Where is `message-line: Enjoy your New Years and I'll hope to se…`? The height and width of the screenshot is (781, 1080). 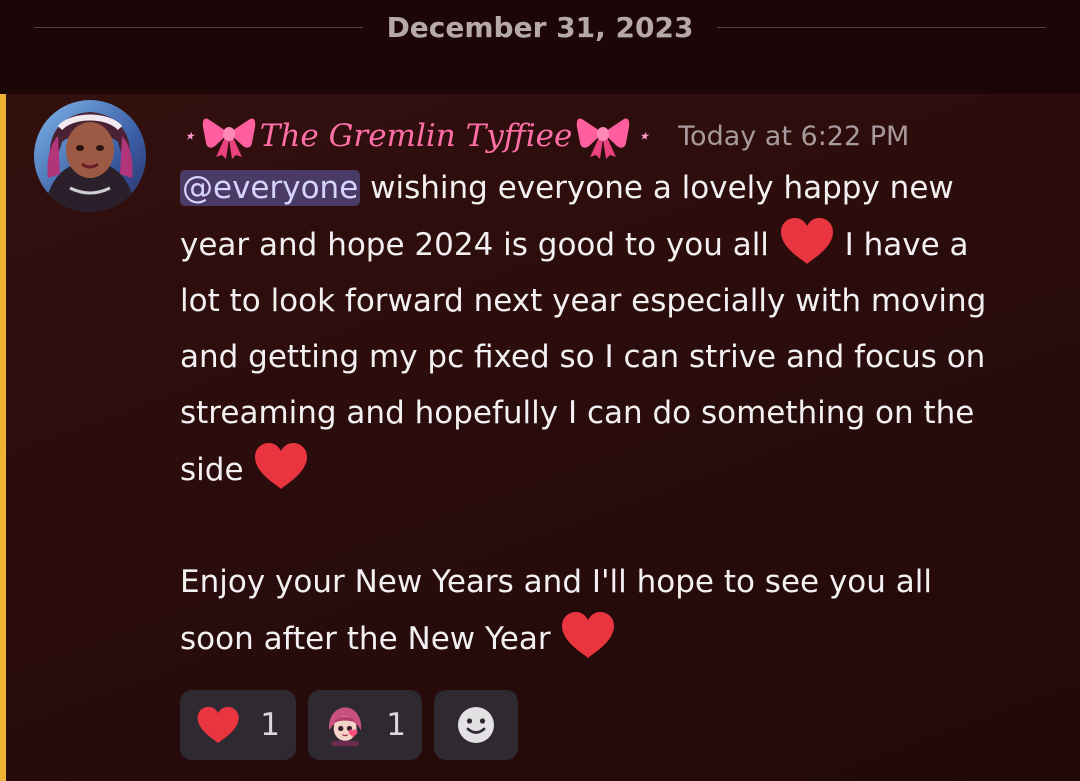
message-line: Enjoy your New Years and I'll hope to se… is located at coordinates (556, 582).